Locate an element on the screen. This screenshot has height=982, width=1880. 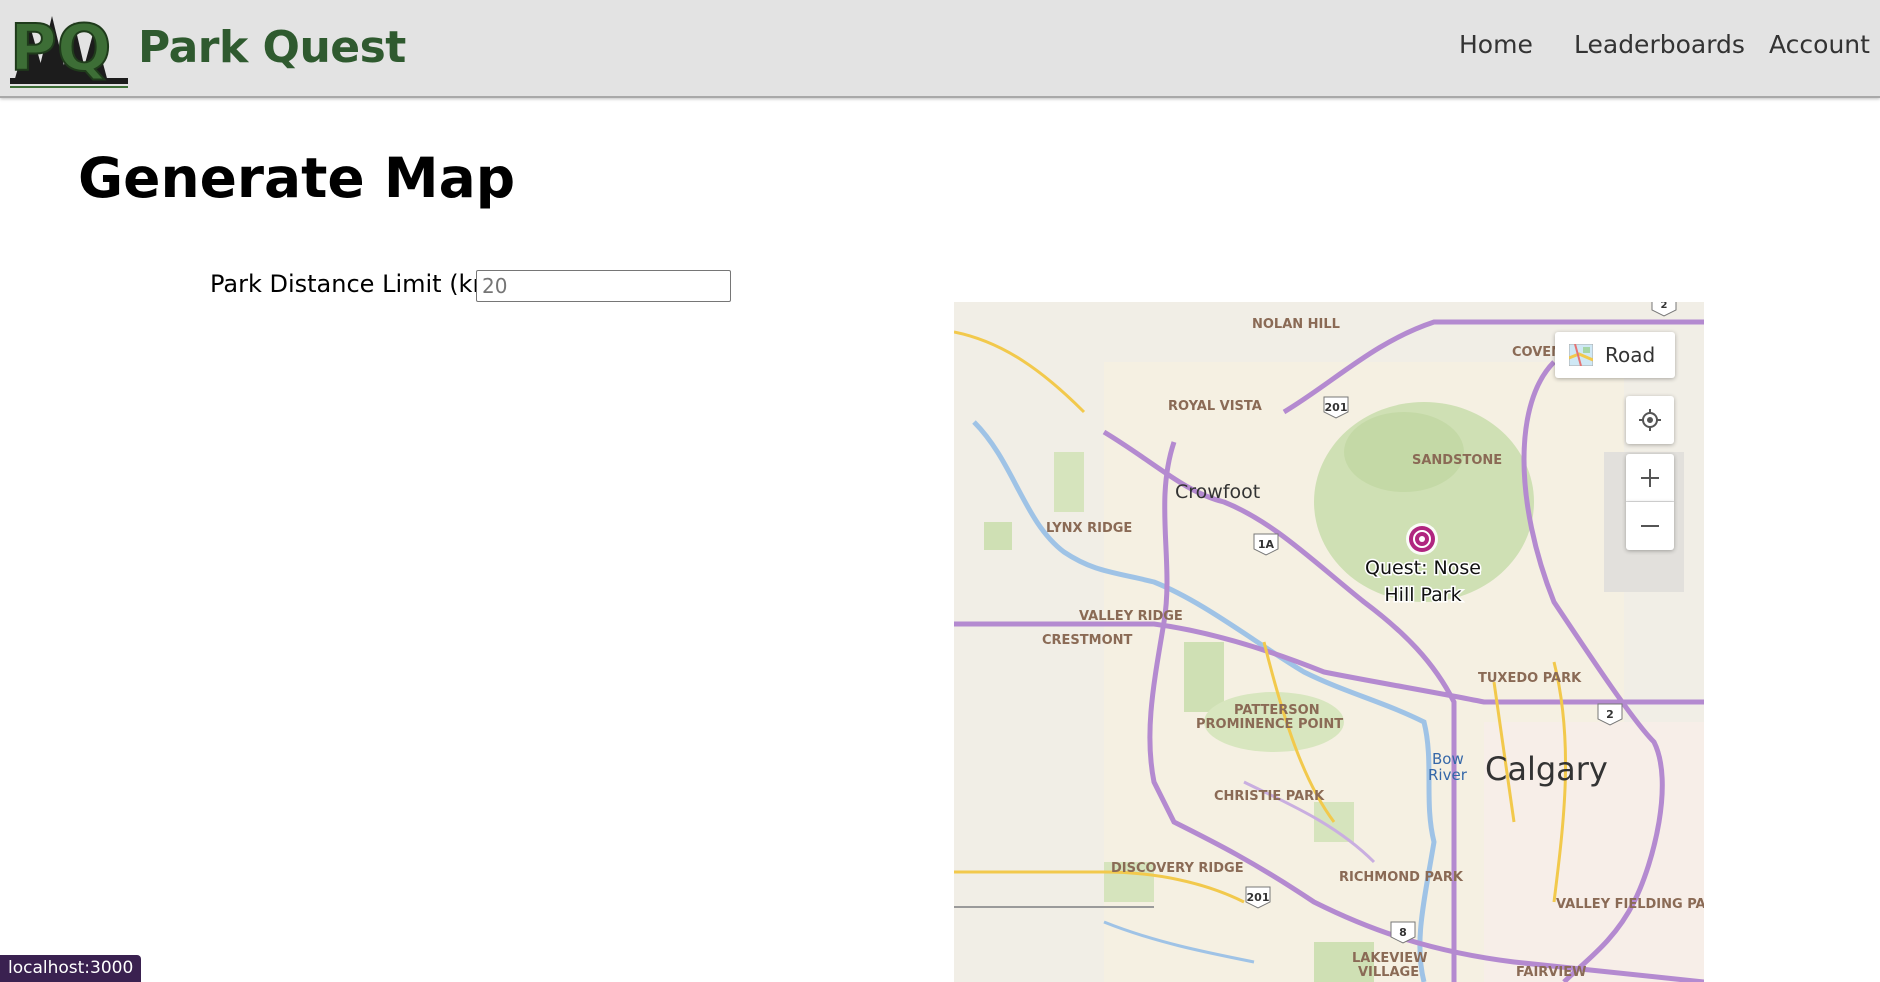
label-patterson: PATTERSON is located at coordinates (1277, 710).